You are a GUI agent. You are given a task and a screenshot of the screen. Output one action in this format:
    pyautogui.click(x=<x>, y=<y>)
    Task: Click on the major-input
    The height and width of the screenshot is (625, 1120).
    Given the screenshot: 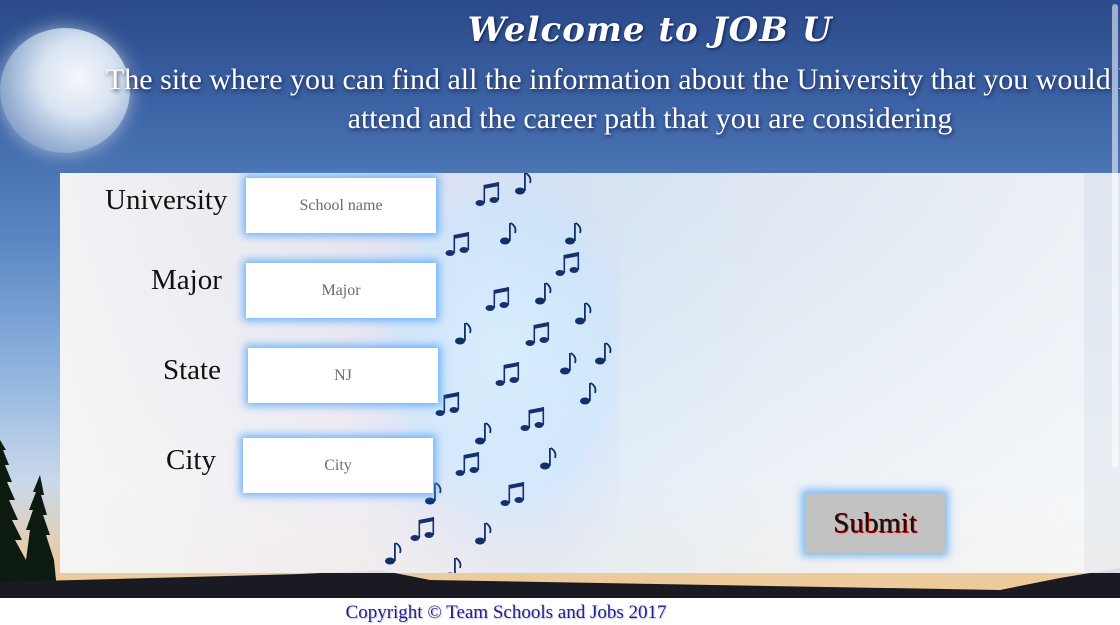 What is the action you would take?
    pyautogui.click(x=341, y=290)
    